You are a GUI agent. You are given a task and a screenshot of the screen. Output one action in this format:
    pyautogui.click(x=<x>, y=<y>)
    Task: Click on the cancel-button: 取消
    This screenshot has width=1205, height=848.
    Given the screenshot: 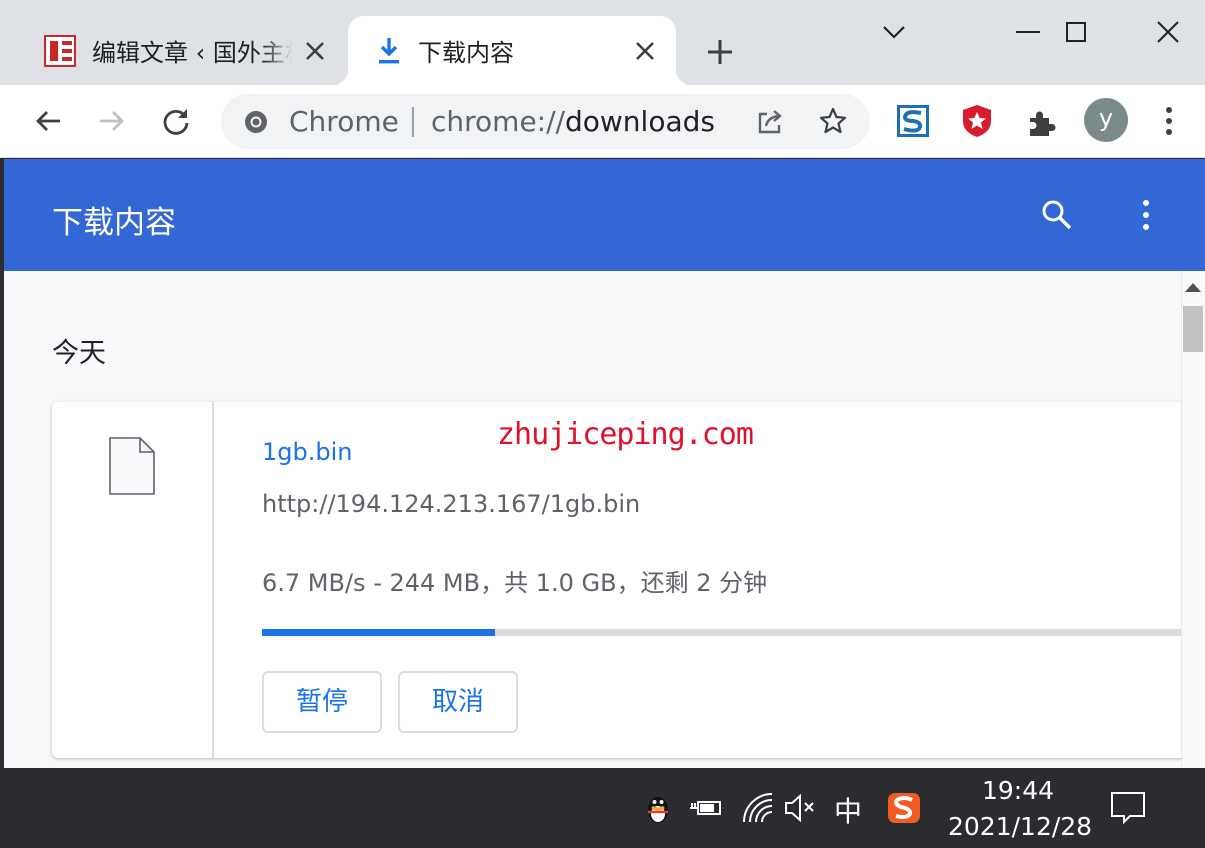 What is the action you would take?
    pyautogui.click(x=458, y=702)
    